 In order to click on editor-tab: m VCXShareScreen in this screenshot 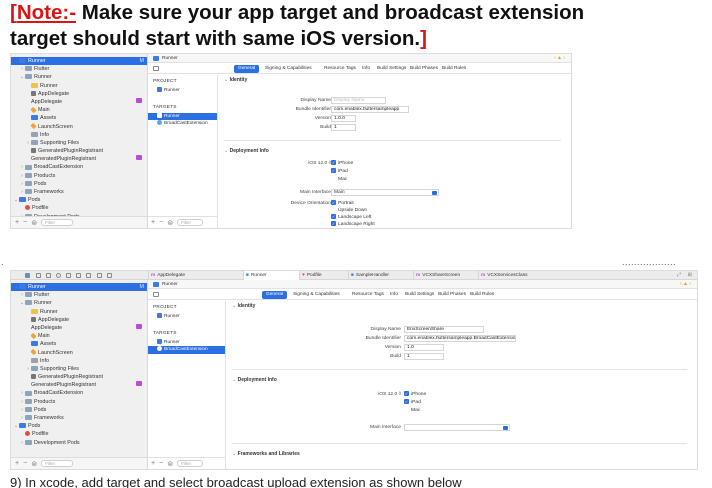, I will do `click(445, 275)`.